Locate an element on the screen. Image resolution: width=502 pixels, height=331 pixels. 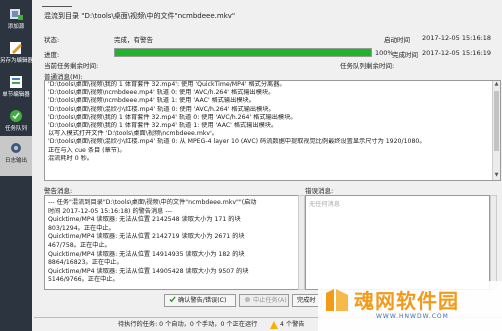
scroll-down-icon: ▼ is located at coordinates (496, 176).